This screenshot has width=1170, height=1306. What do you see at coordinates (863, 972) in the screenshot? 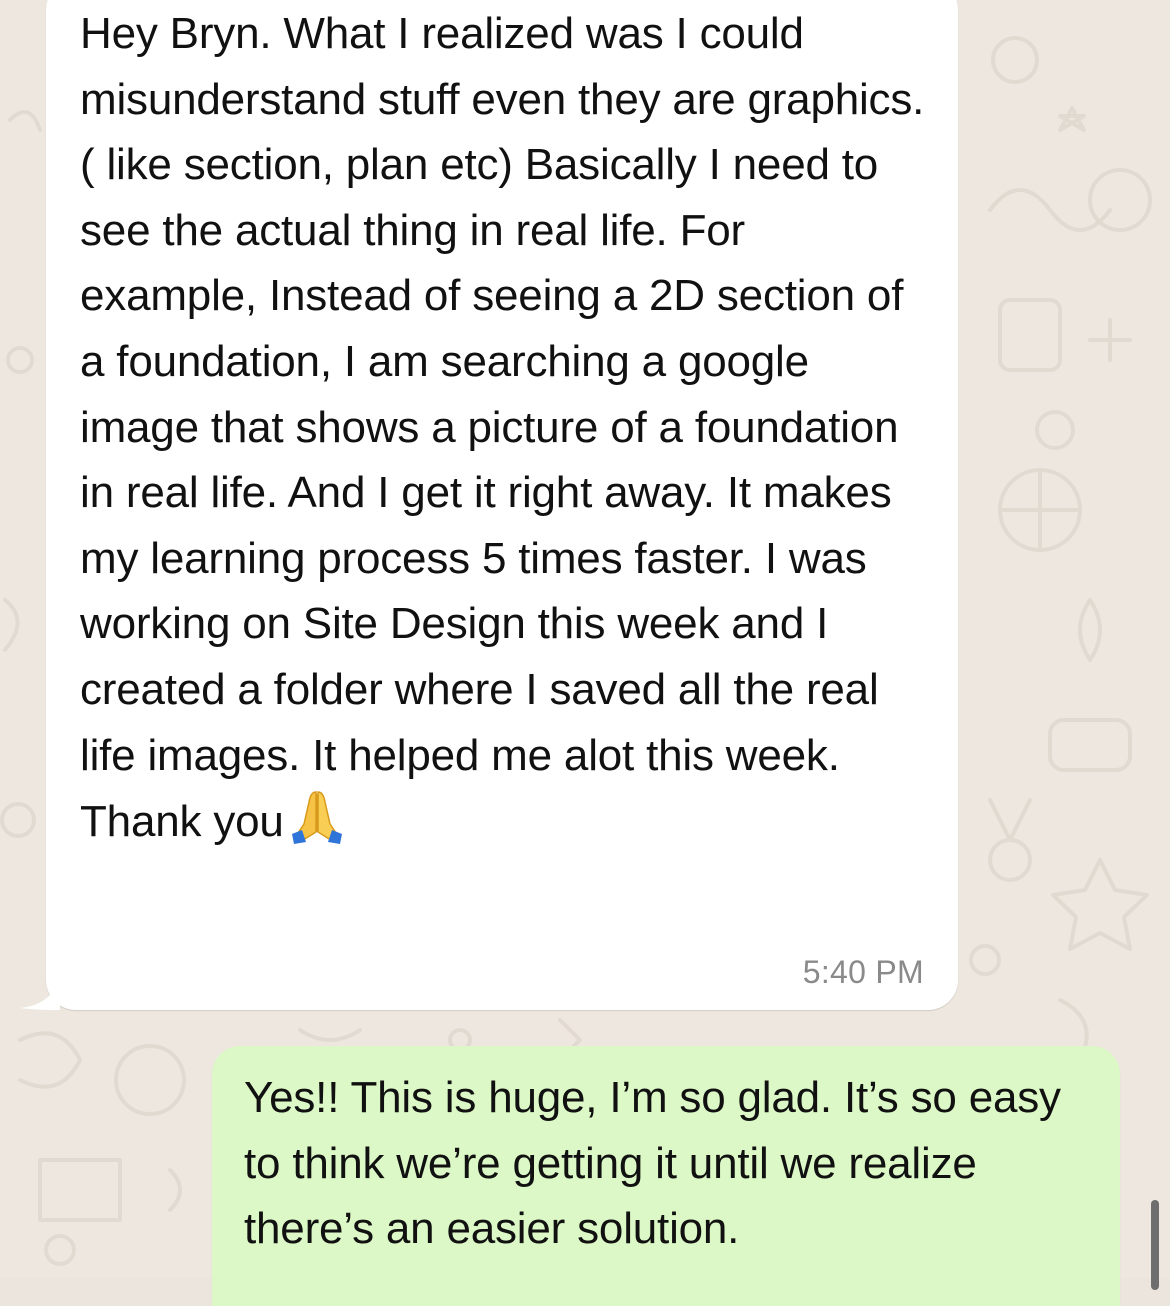
I see `message-timestamp: 5:40 PM` at bounding box center [863, 972].